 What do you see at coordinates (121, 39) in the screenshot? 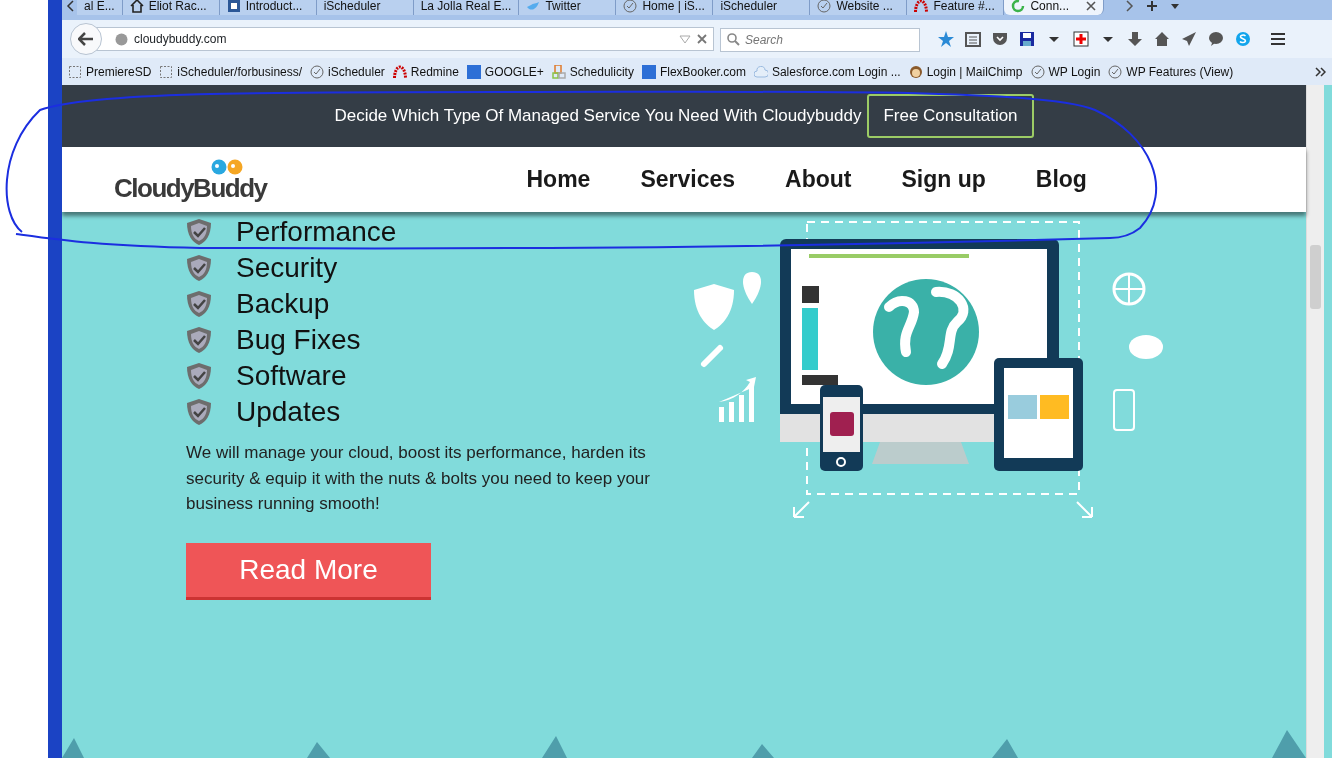
I see `globe-icon` at bounding box center [121, 39].